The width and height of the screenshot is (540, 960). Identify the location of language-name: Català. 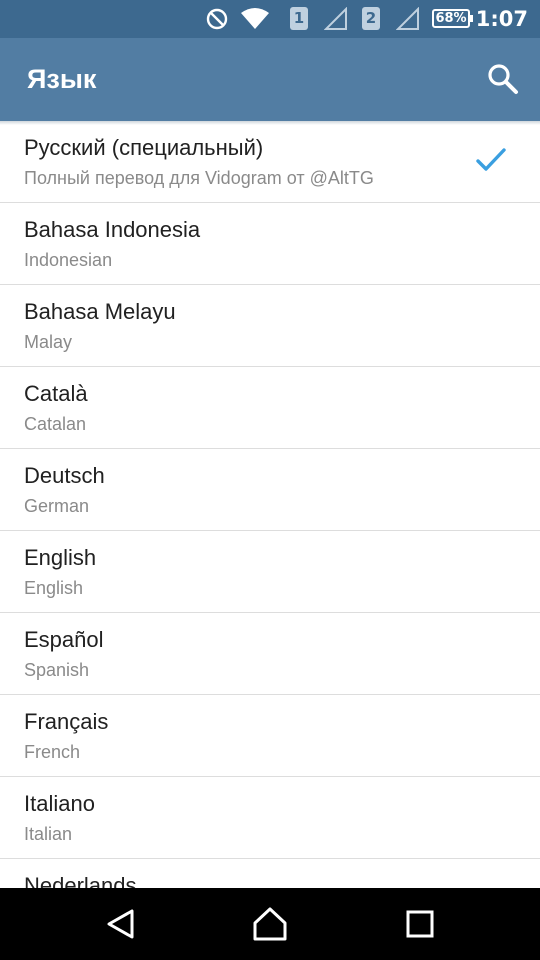
(56, 393).